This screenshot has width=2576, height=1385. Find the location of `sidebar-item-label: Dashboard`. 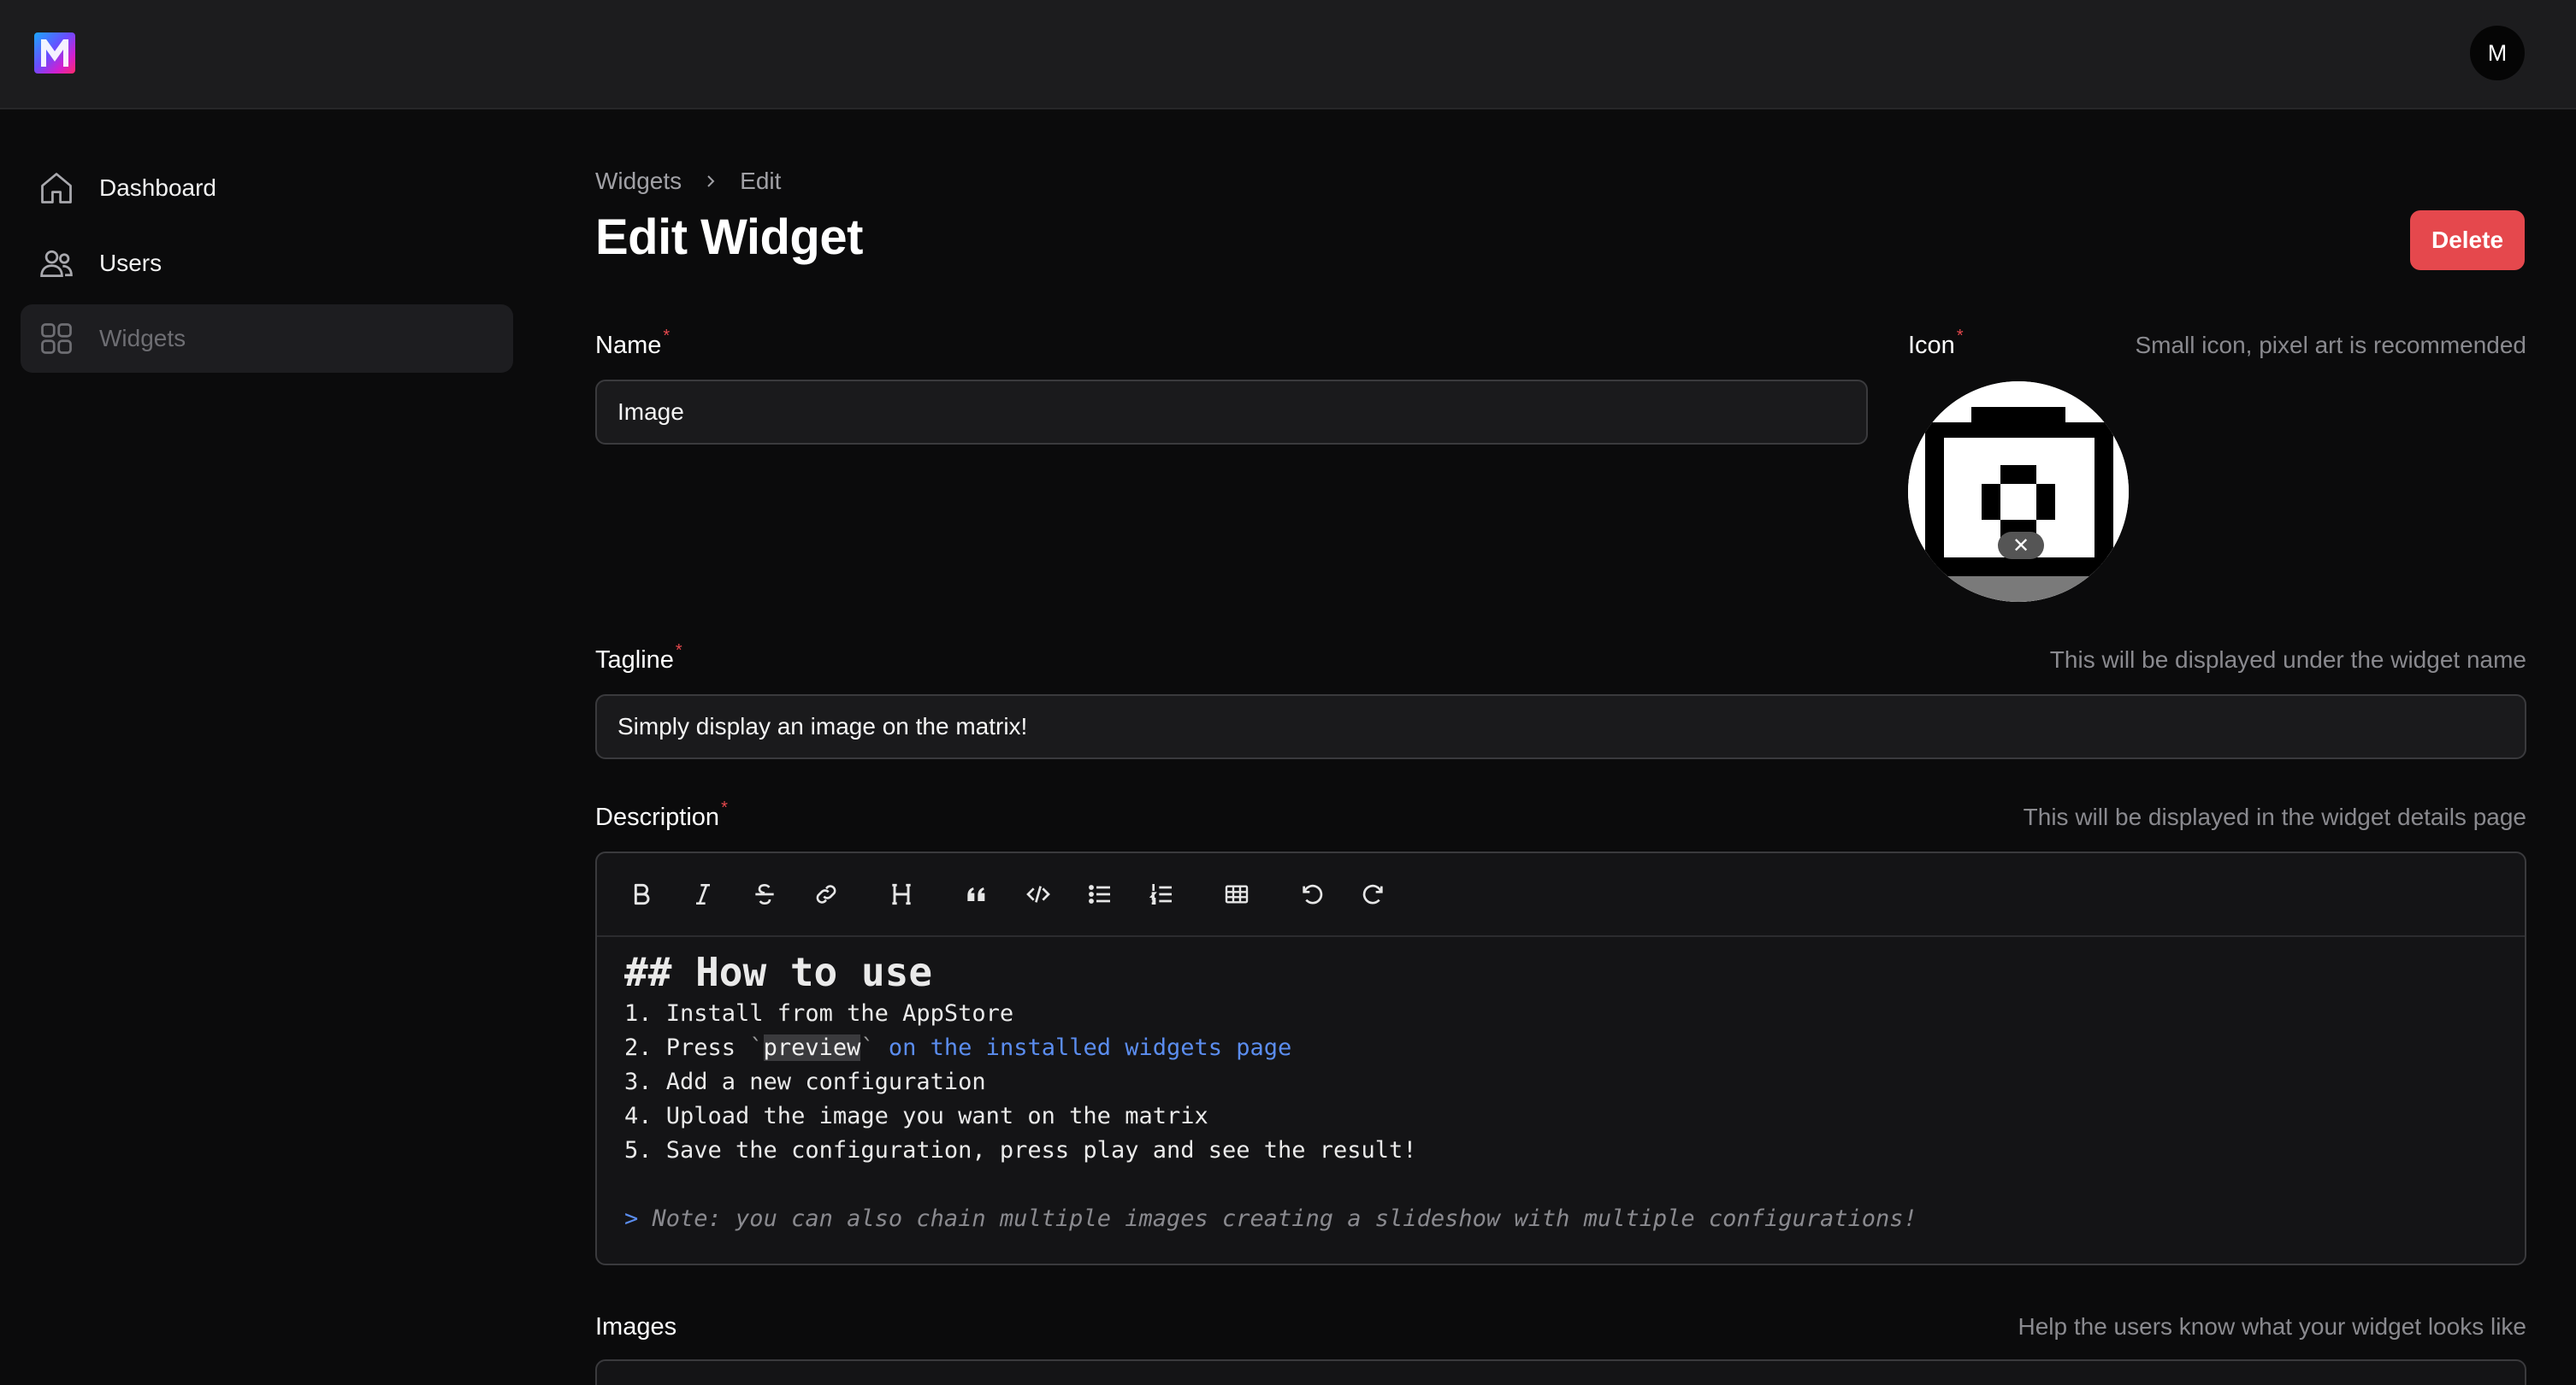

sidebar-item-label: Dashboard is located at coordinates (157, 187).